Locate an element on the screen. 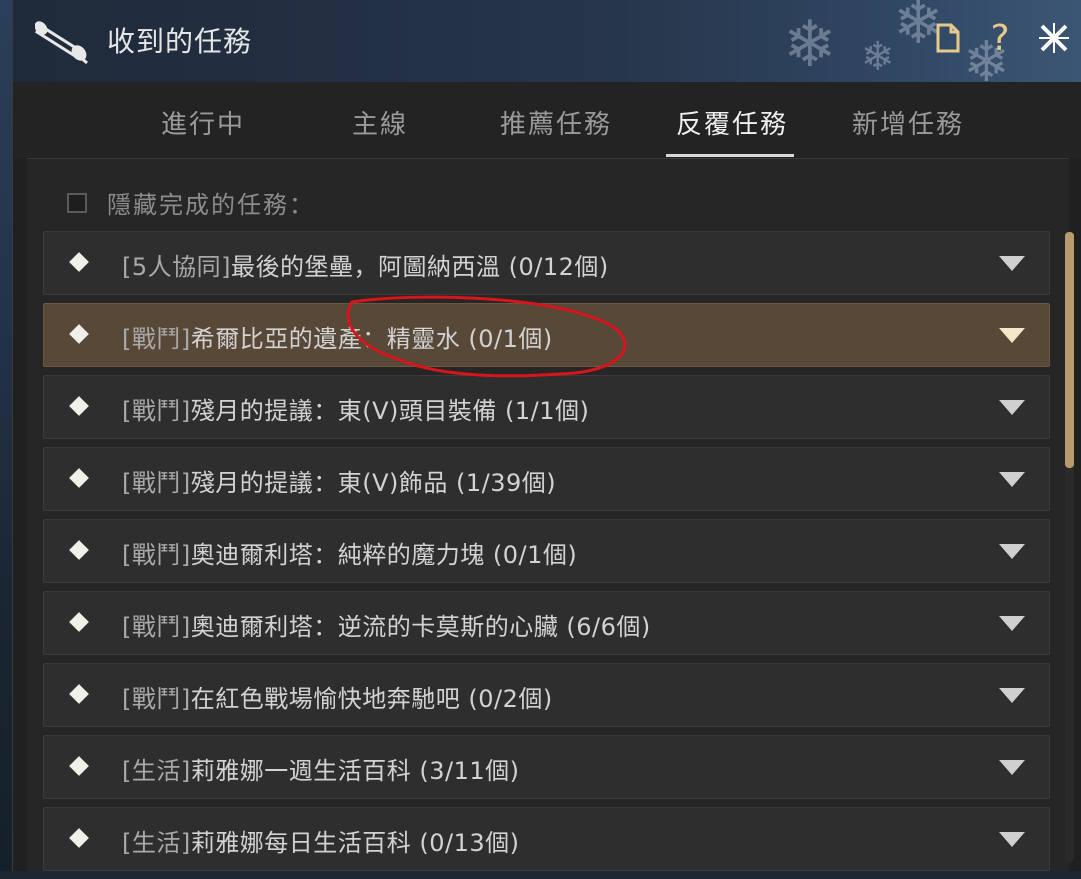 The height and width of the screenshot is (879, 1081). quest-progress: (6/6個) is located at coordinates (608, 627).